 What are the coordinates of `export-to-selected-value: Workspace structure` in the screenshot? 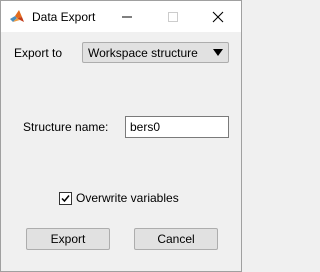 It's located at (143, 53).